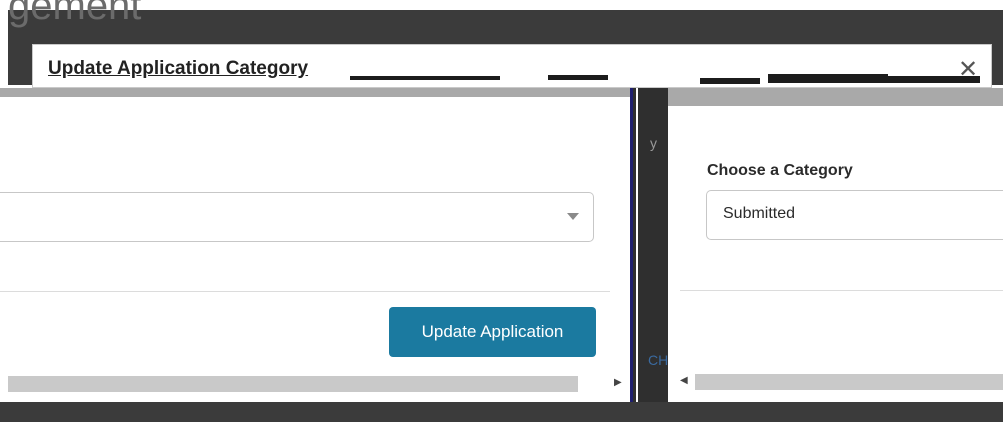  What do you see at coordinates (780, 170) in the screenshot?
I see `choose-category-label: Choose a Category` at bounding box center [780, 170].